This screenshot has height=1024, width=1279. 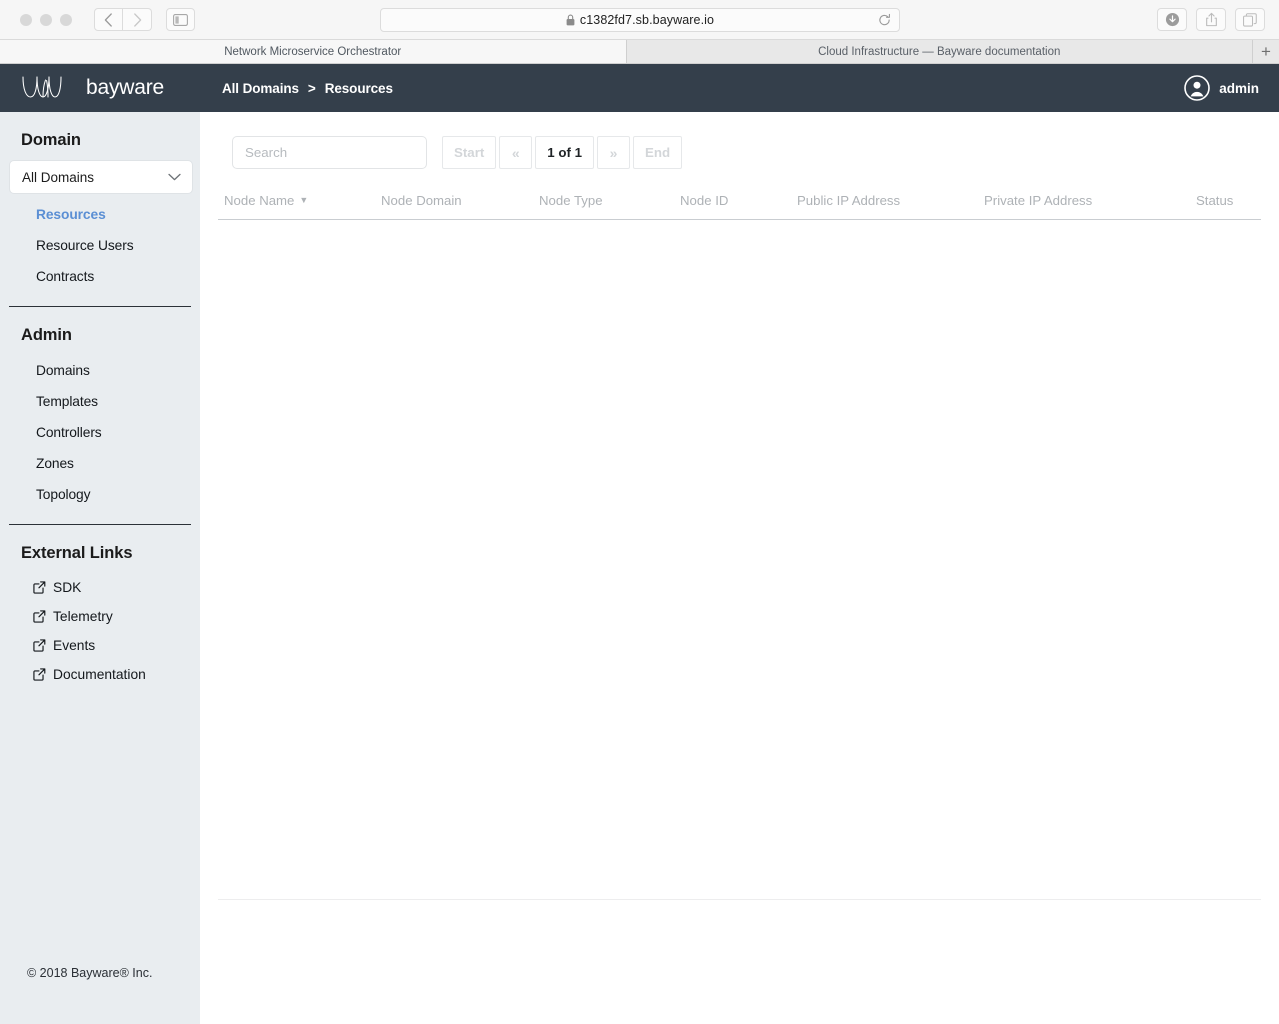 I want to click on sidebar-item-topology: Topology, so click(x=100, y=494).